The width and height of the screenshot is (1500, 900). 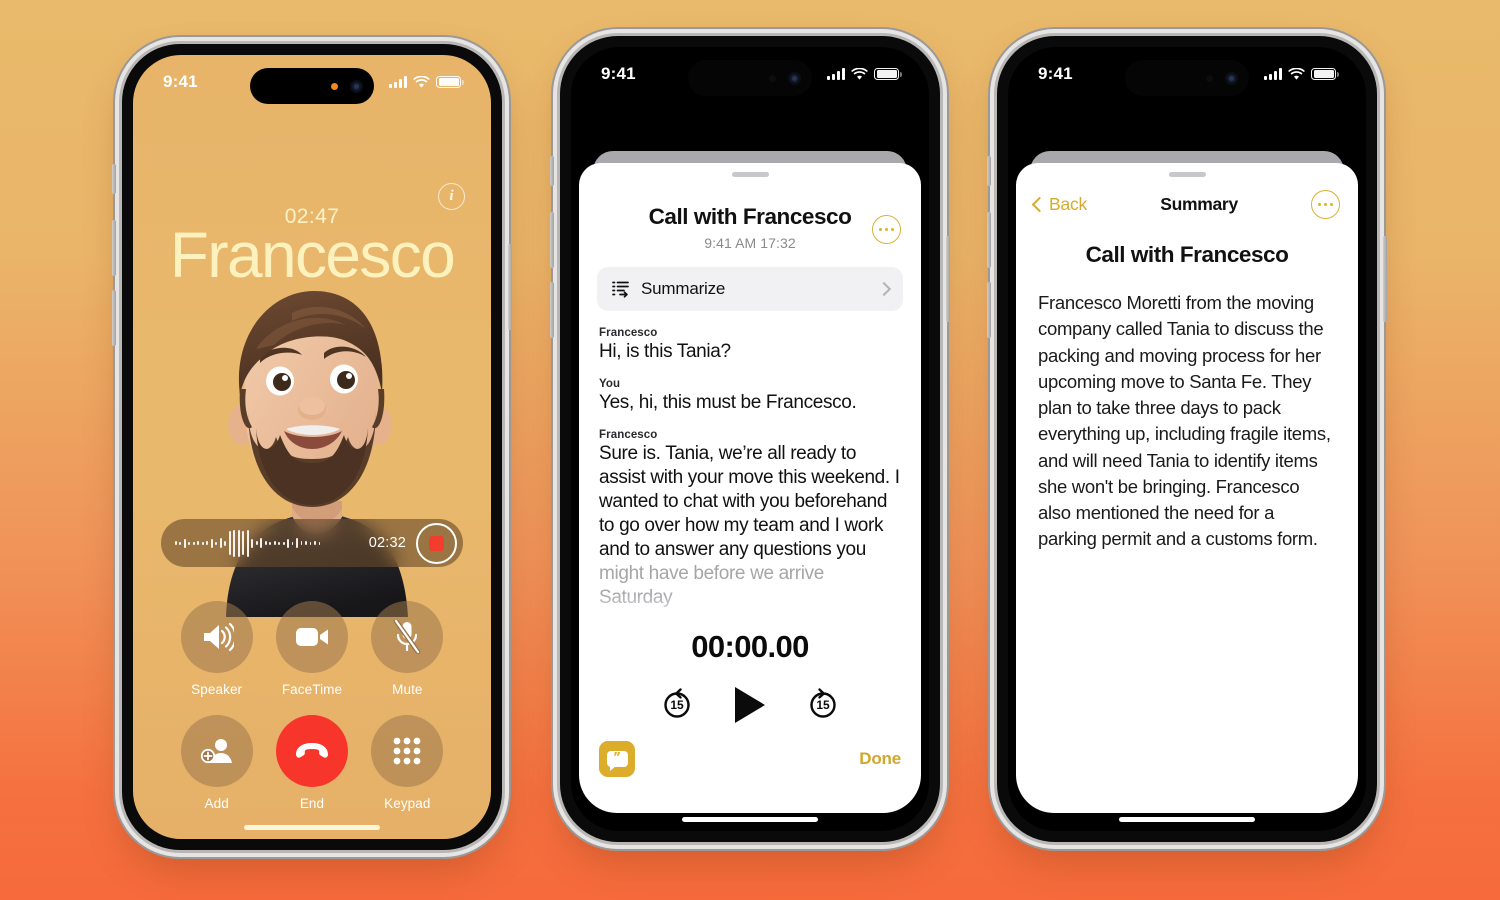 What do you see at coordinates (750, 174) in the screenshot?
I see `sheet-grabber` at bounding box center [750, 174].